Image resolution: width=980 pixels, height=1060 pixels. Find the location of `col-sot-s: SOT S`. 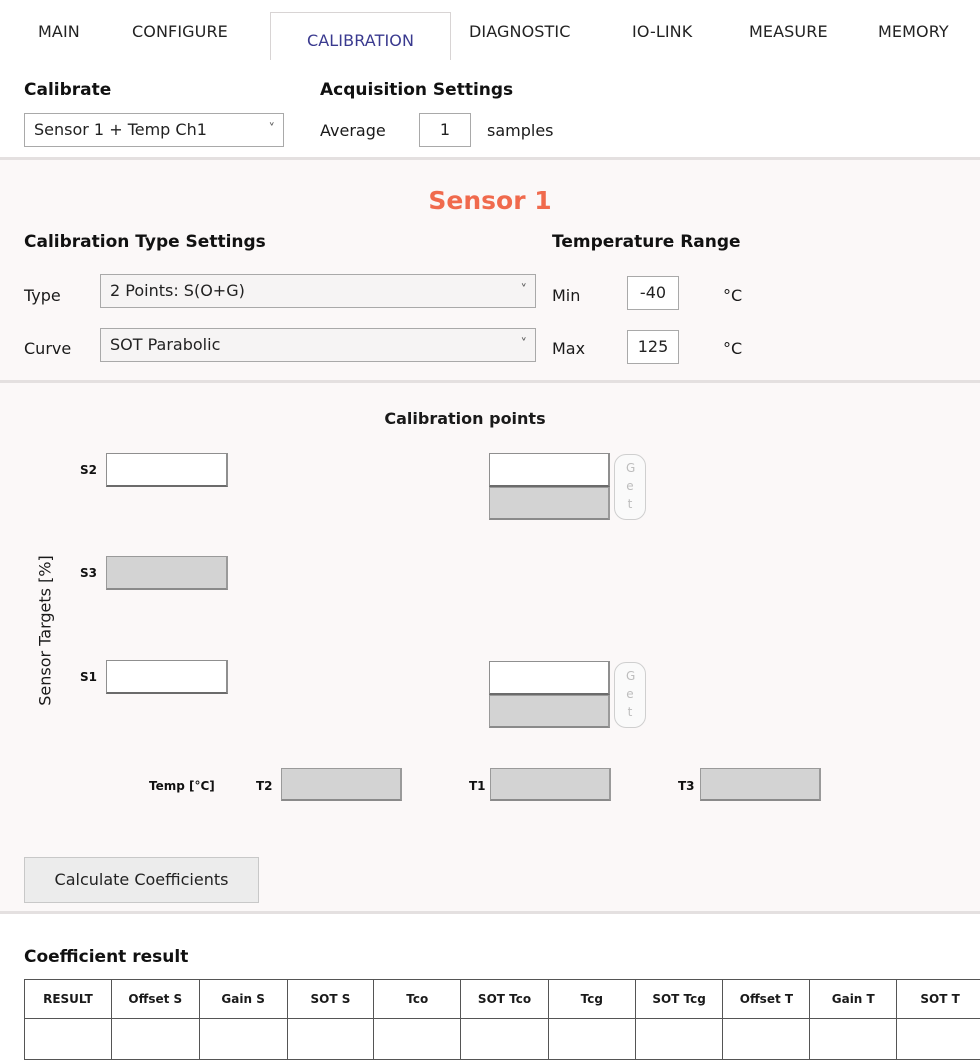

col-sot-s: SOT S is located at coordinates (330, 999).